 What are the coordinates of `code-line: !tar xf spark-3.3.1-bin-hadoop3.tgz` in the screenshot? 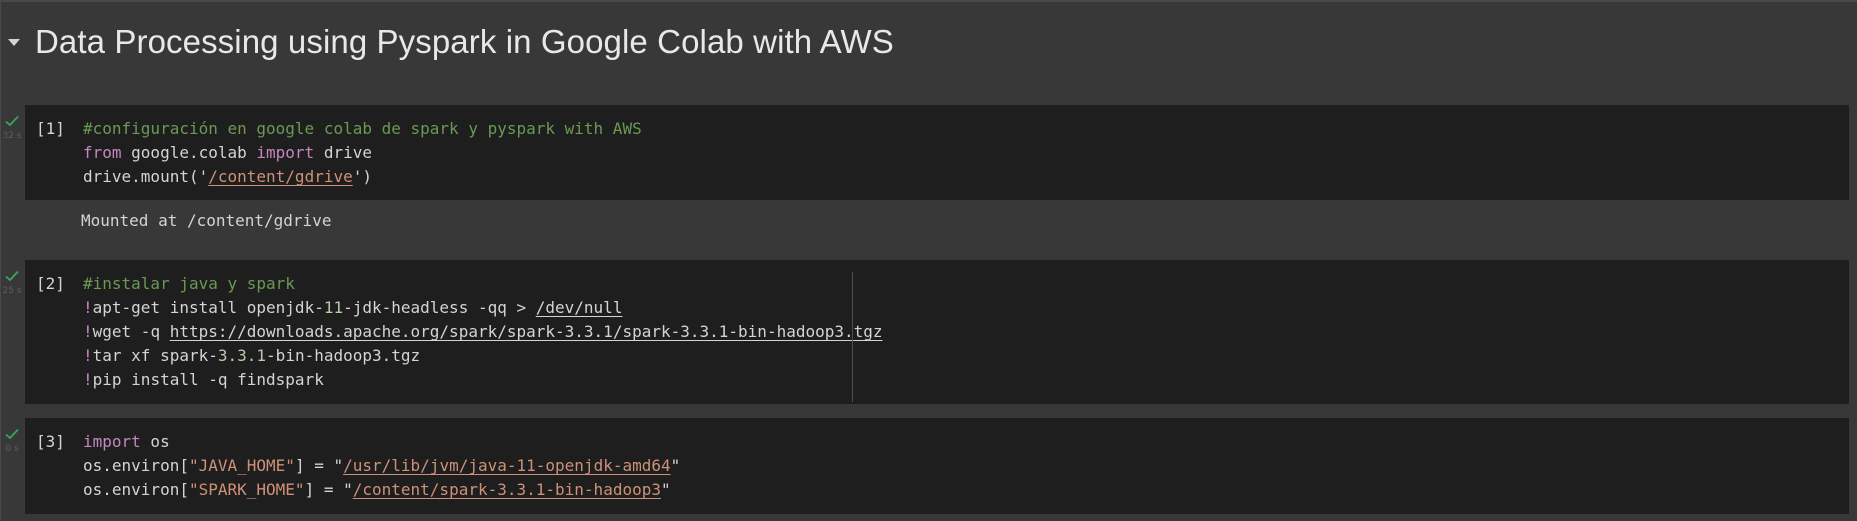 It's located at (483, 356).